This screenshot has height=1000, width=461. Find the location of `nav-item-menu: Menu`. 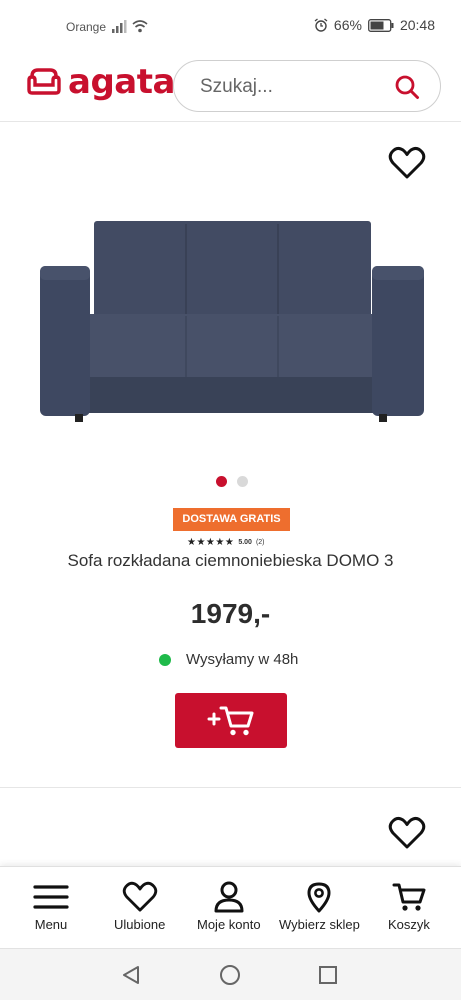

nav-item-menu: Menu is located at coordinates (51, 906).